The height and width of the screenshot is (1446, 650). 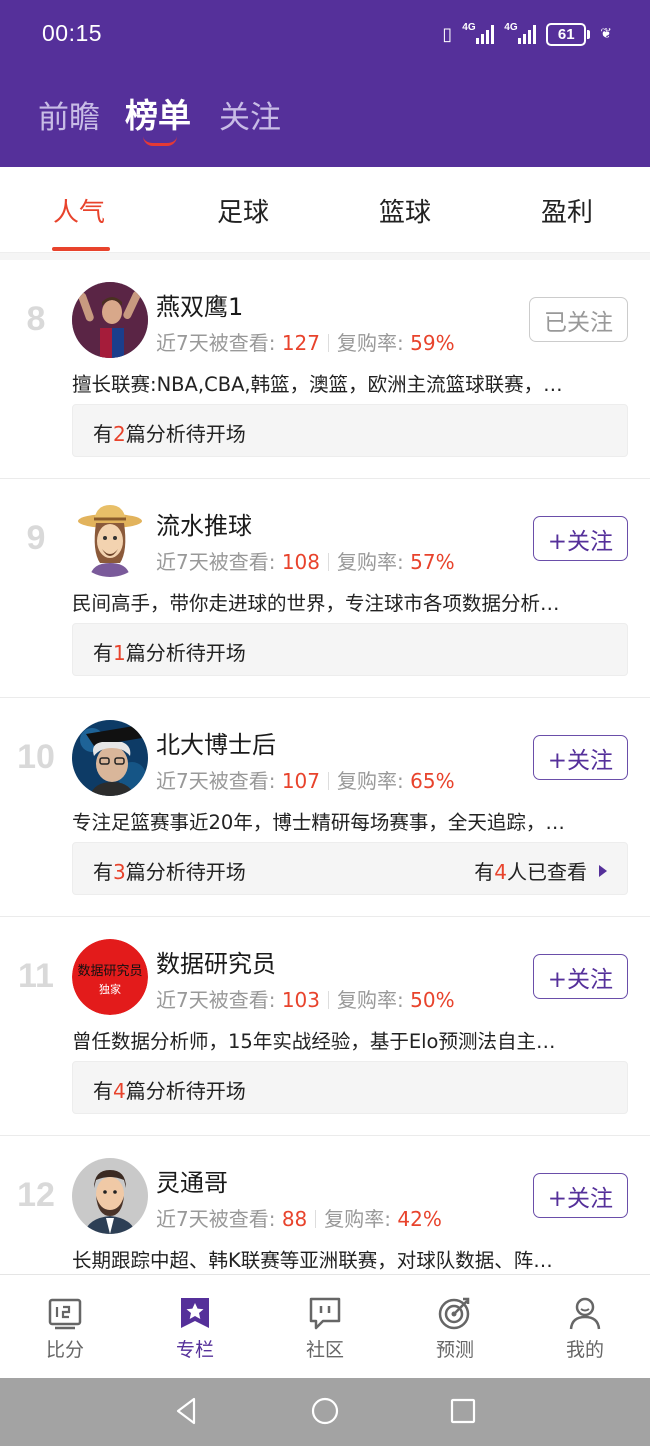 I want to click on avatar-logo-text: 数据研究员, so click(x=109, y=971).